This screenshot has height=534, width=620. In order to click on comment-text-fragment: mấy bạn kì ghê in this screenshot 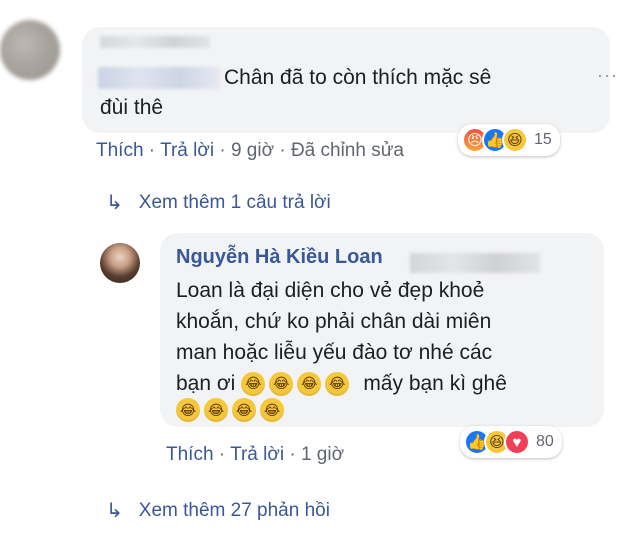, I will do `click(435, 383)`.